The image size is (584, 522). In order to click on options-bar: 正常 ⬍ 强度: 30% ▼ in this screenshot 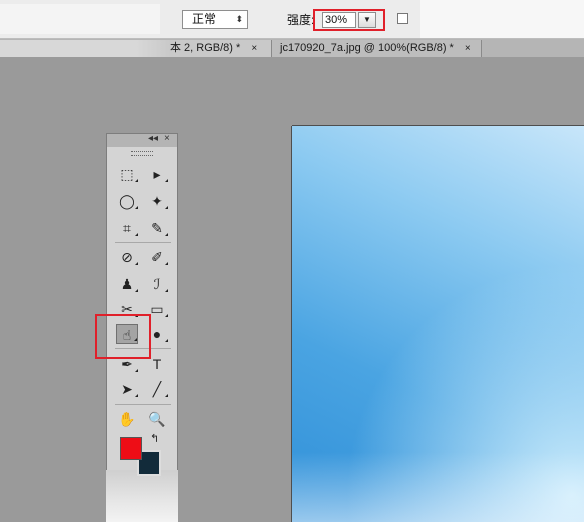, I will do `click(292, 19)`.